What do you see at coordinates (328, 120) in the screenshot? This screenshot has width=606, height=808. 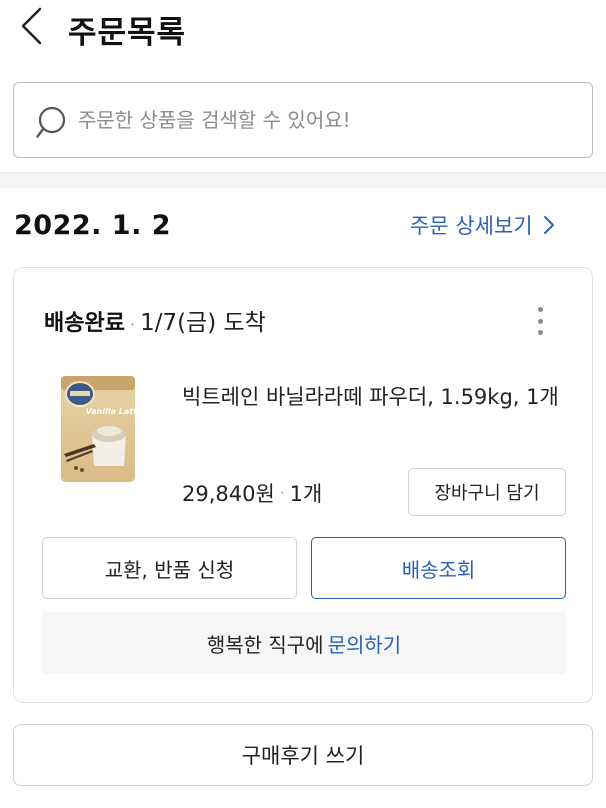 I see `search-input` at bounding box center [328, 120].